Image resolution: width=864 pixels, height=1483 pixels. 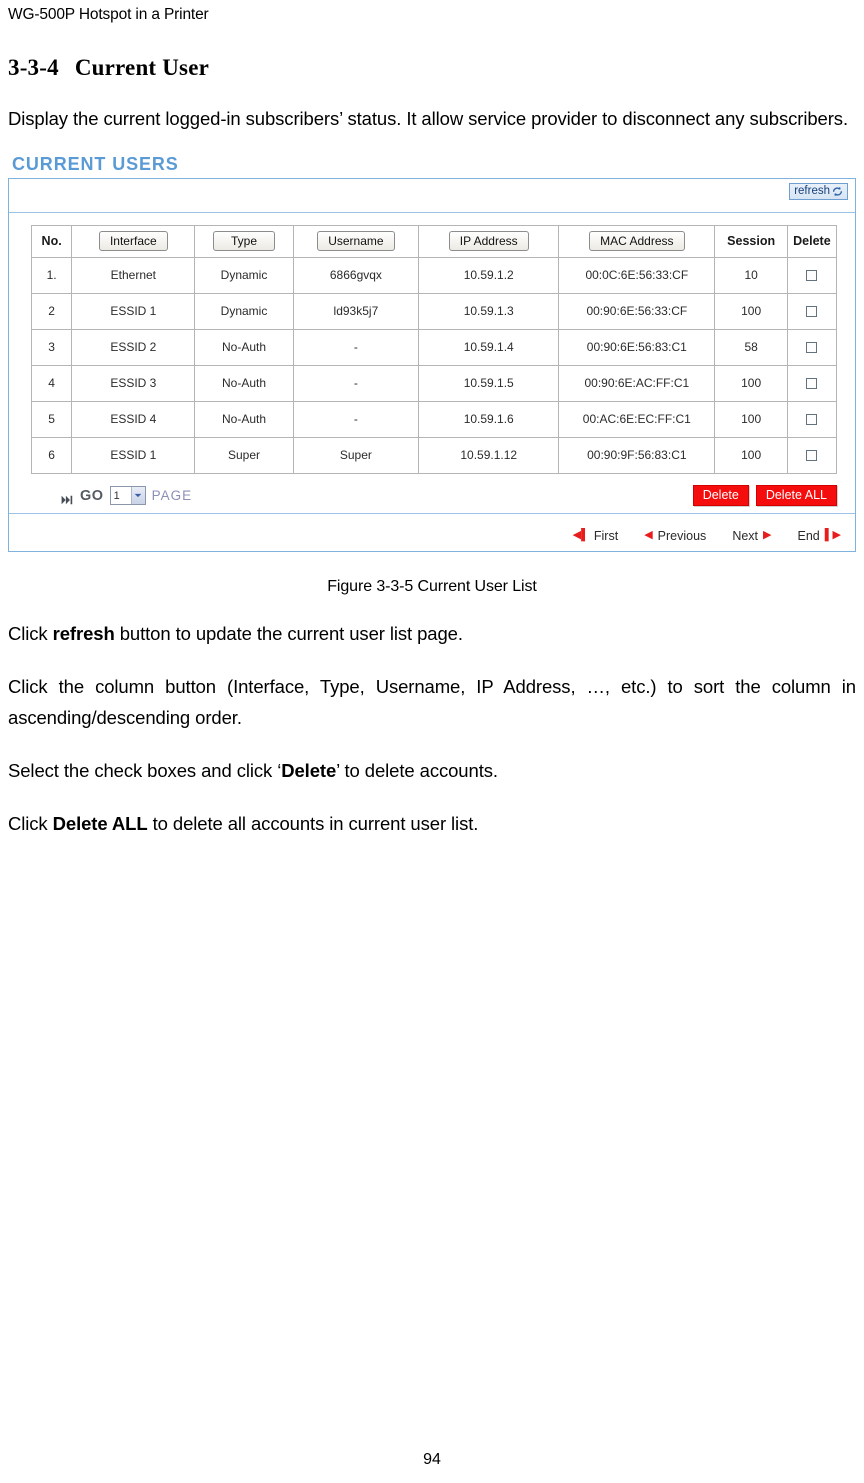 What do you see at coordinates (108, 14) in the screenshot?
I see `running-header: WG-500P Hotspot in a Printer` at bounding box center [108, 14].